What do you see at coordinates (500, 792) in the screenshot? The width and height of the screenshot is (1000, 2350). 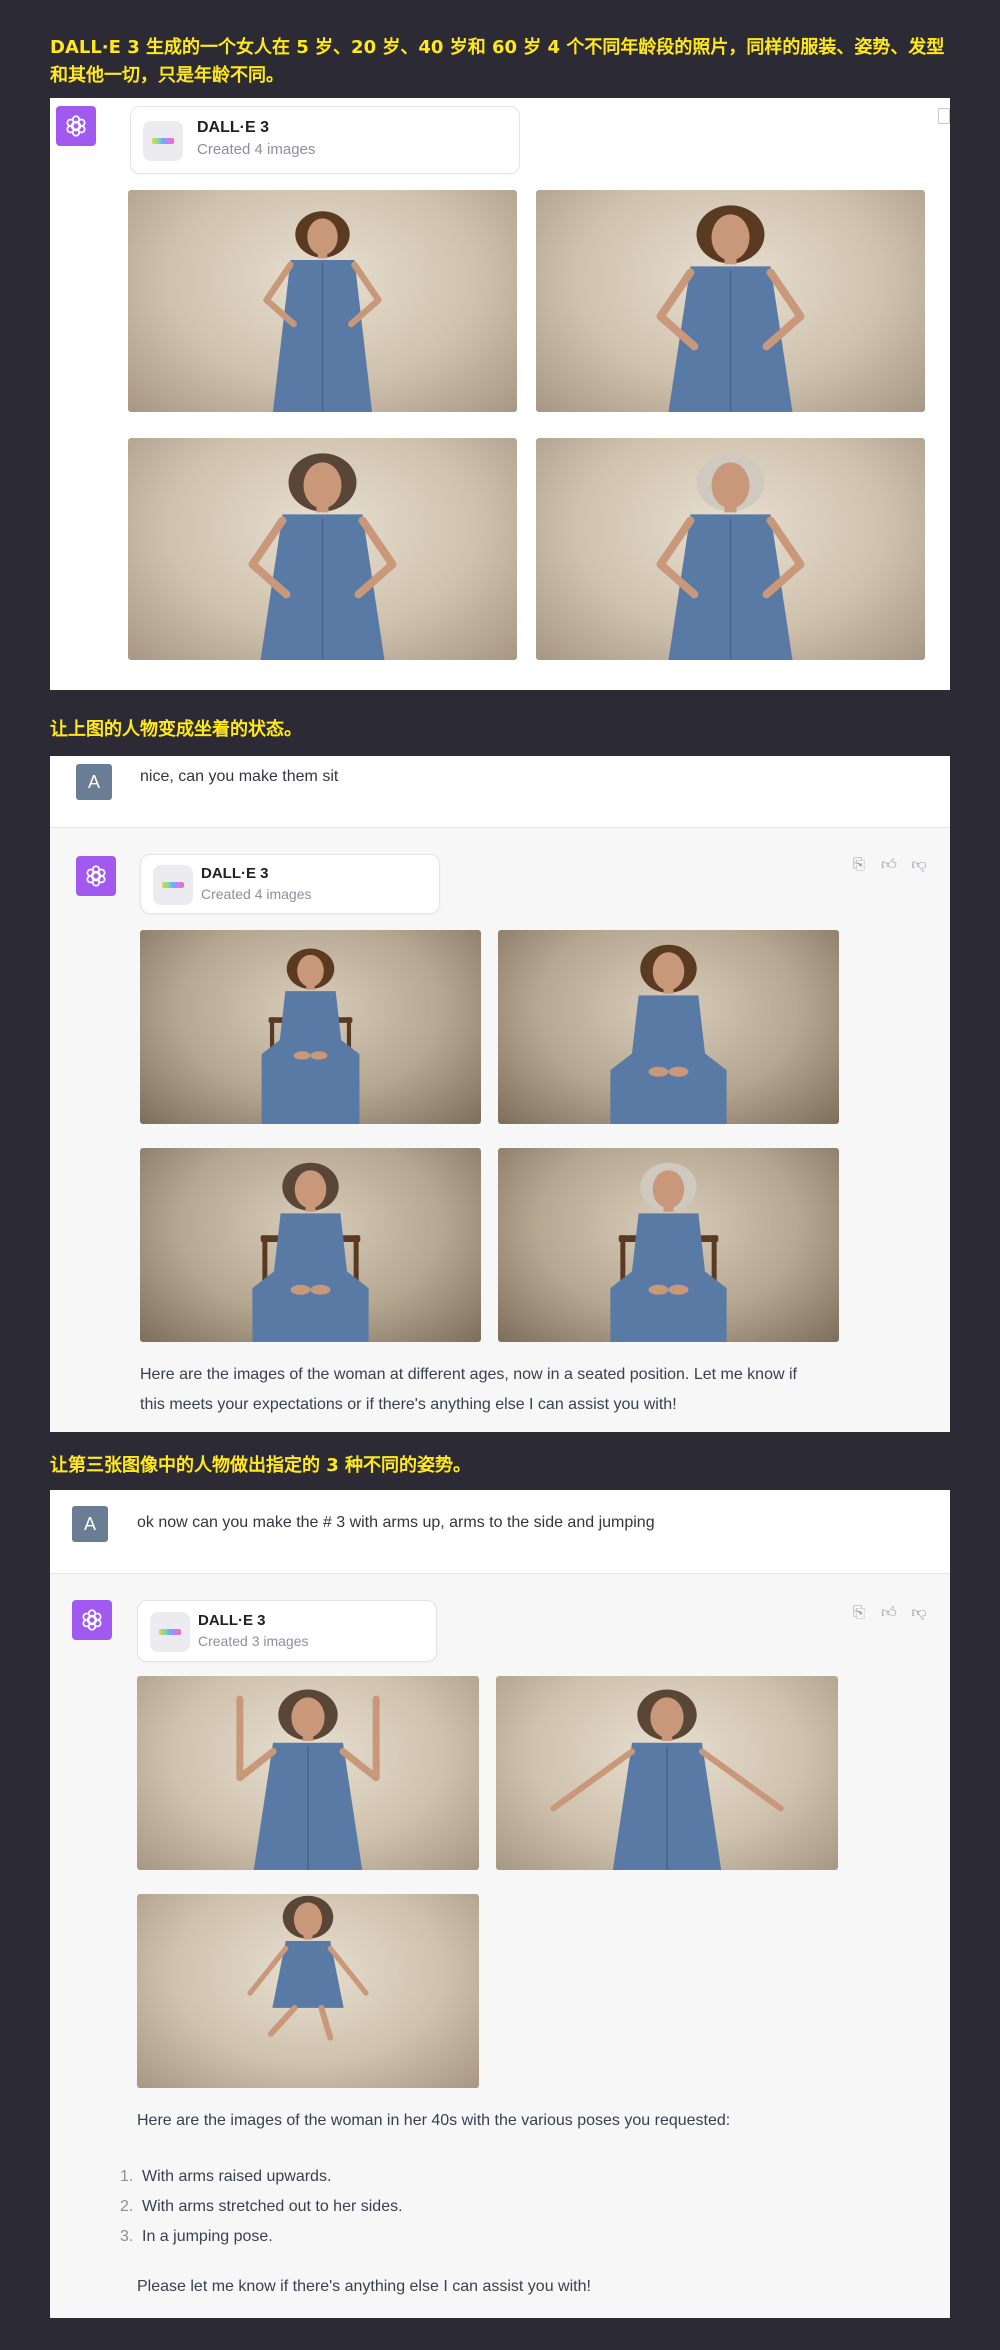 I see `user-message-row: A nice, can you make them sit` at bounding box center [500, 792].